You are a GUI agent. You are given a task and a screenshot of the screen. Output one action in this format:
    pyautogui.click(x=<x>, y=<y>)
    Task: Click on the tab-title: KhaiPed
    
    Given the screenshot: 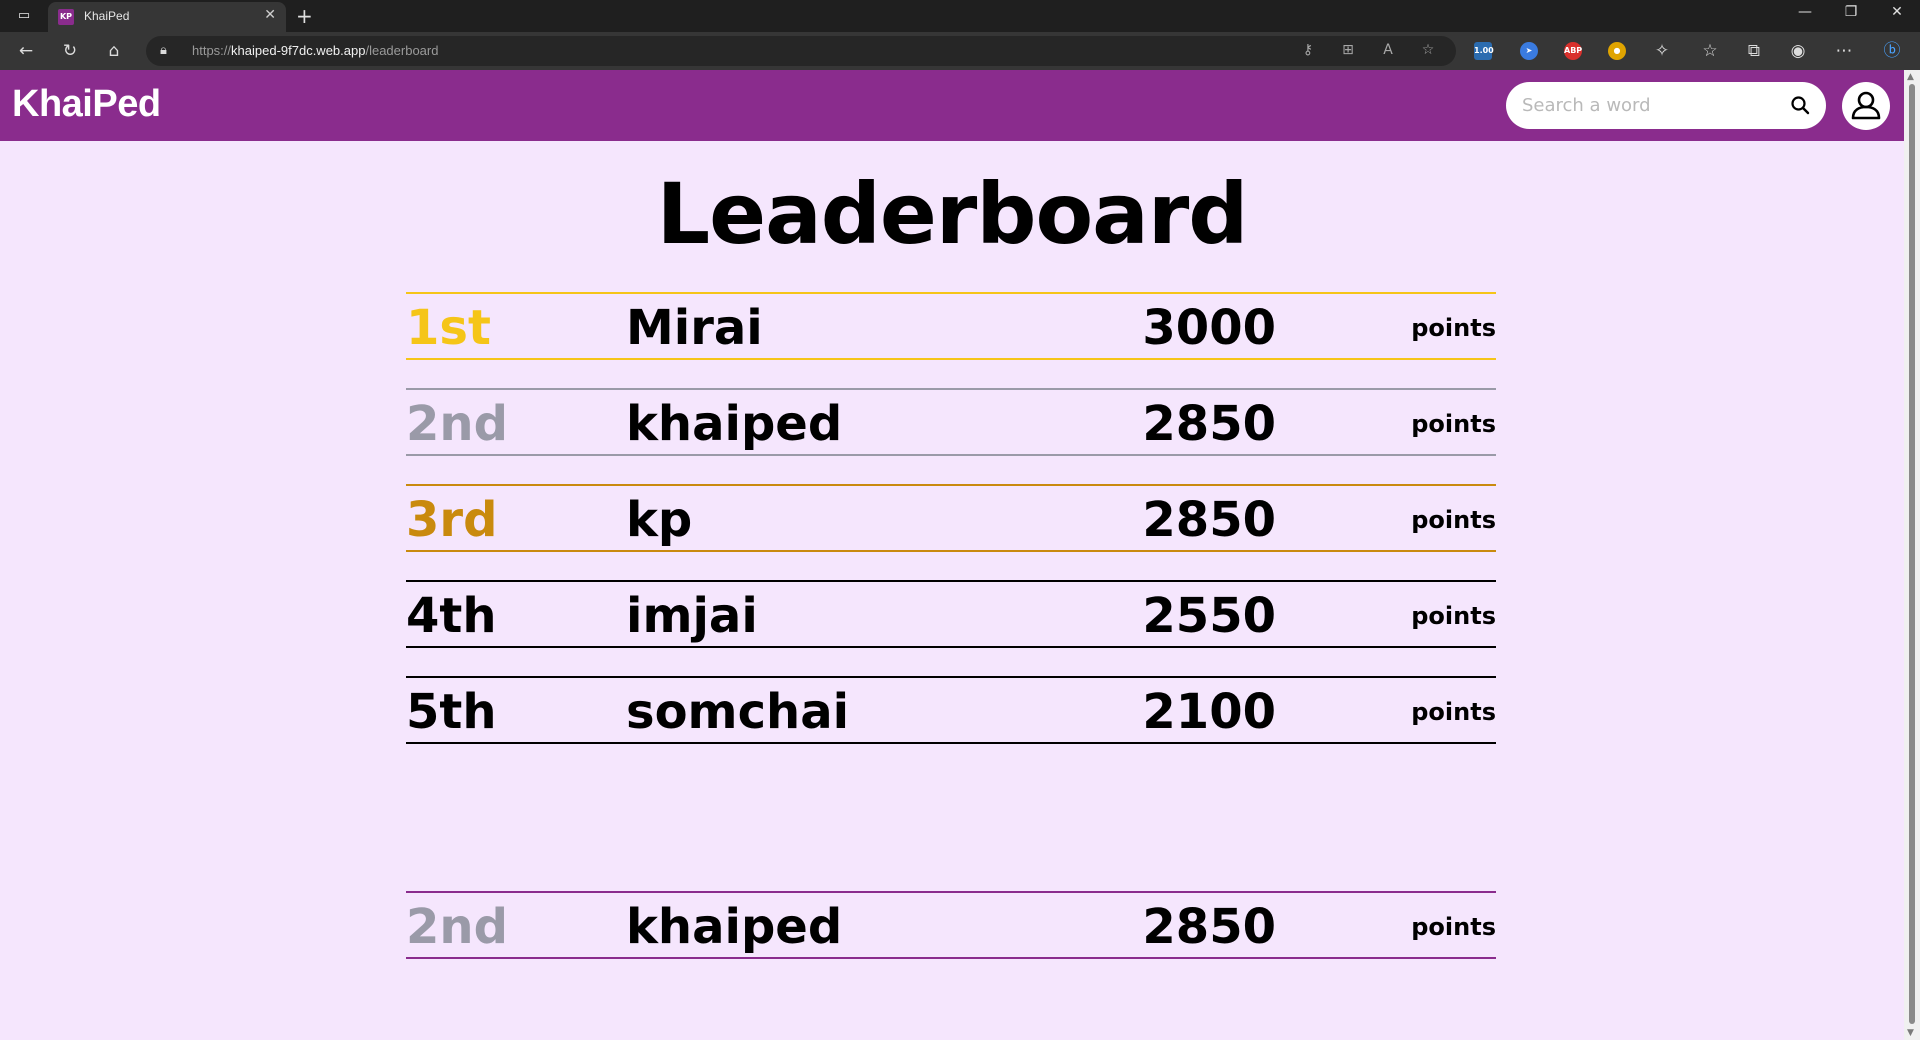 What is the action you would take?
    pyautogui.click(x=107, y=16)
    